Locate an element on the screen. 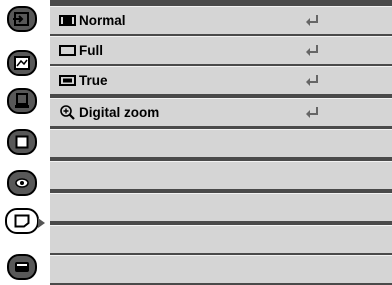 Image resolution: width=392 pixels, height=285 pixels. tab-setting is located at coordinates (22, 183).